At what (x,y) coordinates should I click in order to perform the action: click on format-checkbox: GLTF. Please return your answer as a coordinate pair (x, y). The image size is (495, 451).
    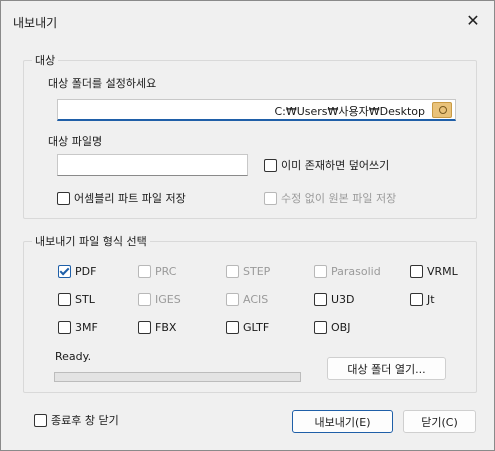
    Looking at the image, I should click on (247, 327).